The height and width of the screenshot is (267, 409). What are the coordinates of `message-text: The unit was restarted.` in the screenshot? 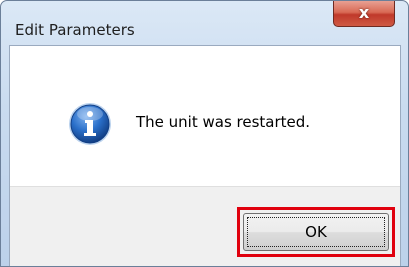 It's located at (223, 122).